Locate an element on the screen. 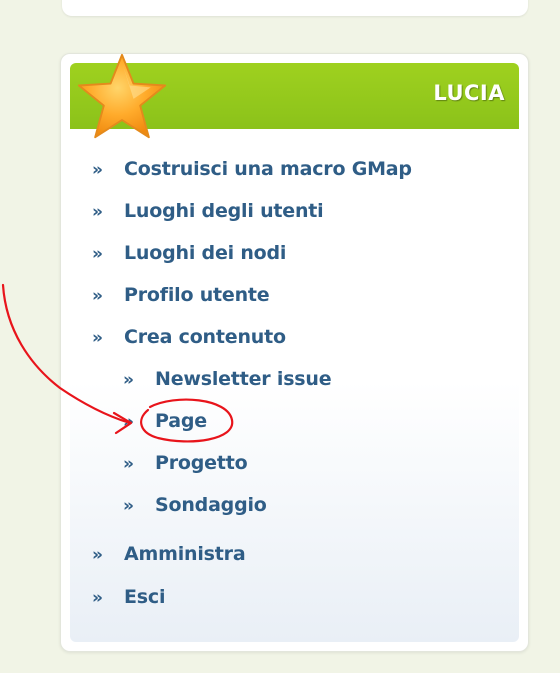  submenu-item-newsletter-issue: » Newsletter issue is located at coordinates (227, 379).